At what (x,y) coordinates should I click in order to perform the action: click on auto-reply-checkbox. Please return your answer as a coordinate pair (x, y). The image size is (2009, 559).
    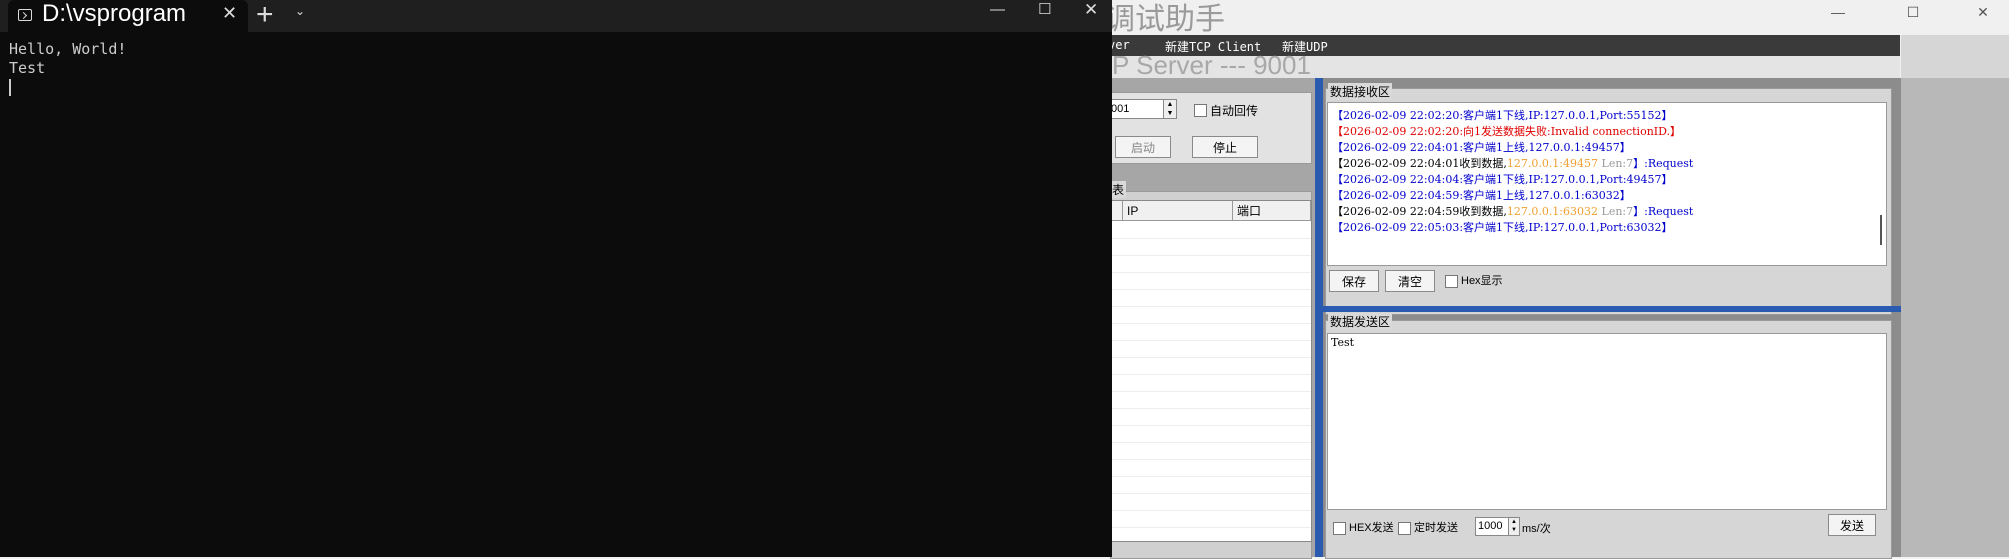
    Looking at the image, I should click on (1200, 110).